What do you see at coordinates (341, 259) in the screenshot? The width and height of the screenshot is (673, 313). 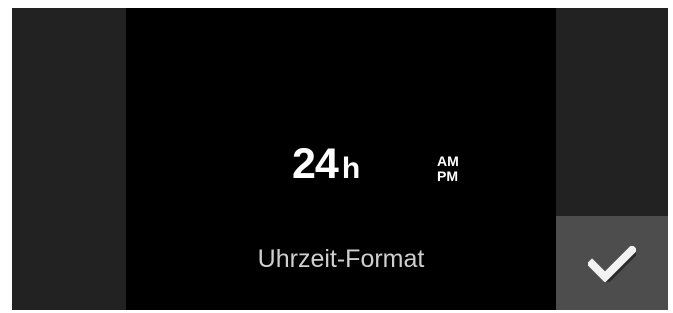 I see `screen-title: Uhrzeit-Format` at bounding box center [341, 259].